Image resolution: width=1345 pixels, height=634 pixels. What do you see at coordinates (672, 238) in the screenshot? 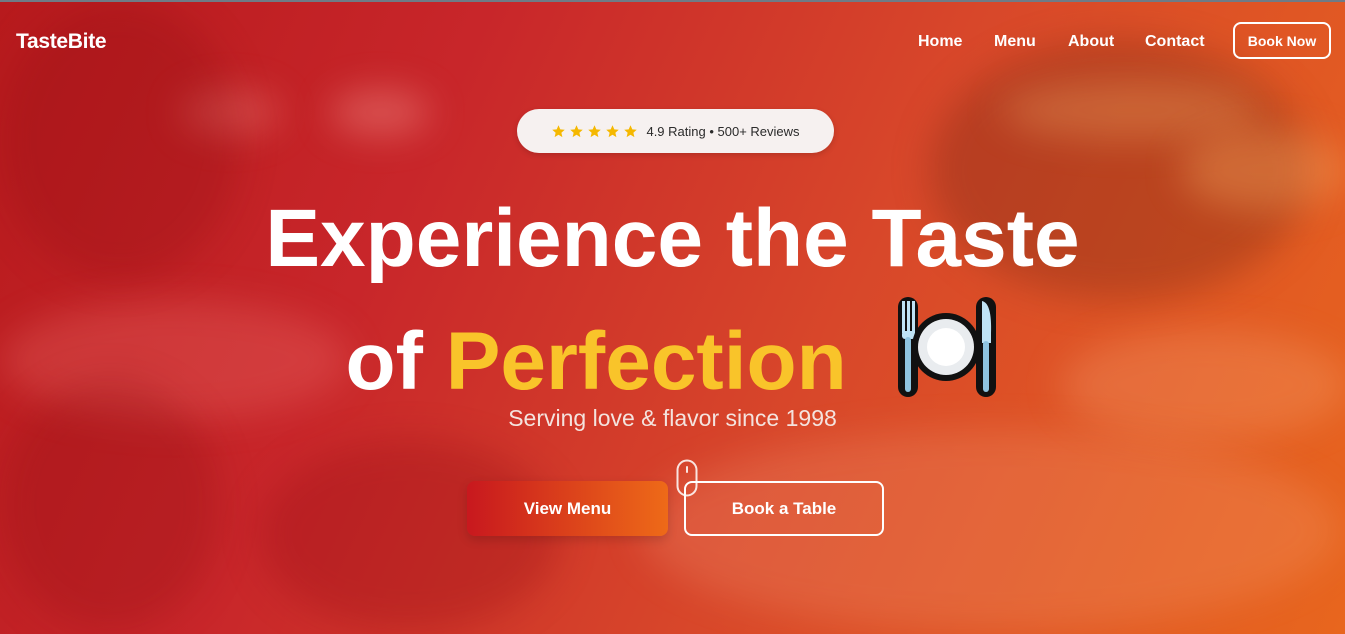
I see `hero-headline-line1: Experience the Taste` at bounding box center [672, 238].